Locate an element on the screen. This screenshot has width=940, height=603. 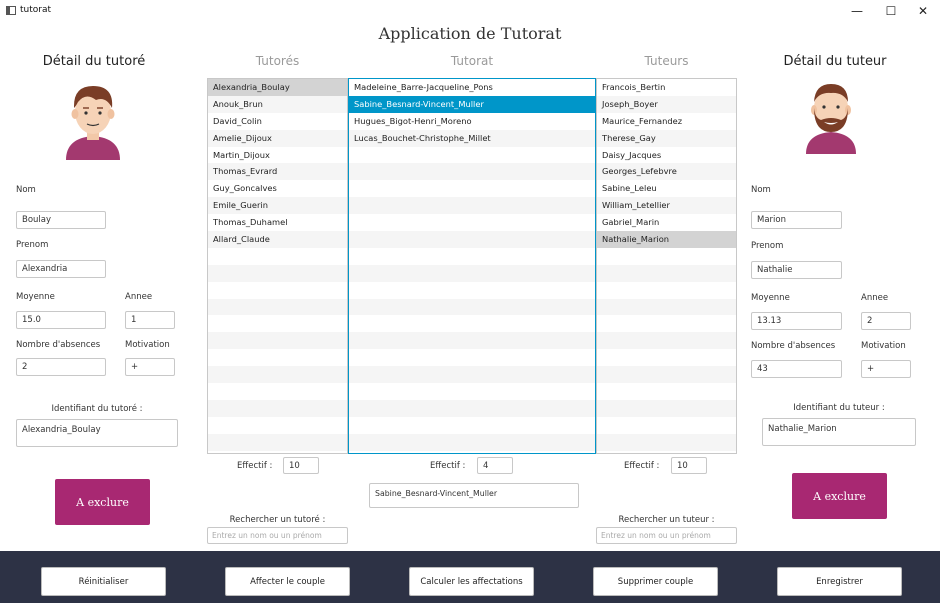
tutorat-effectif-label: Effectif : is located at coordinates (448, 466).